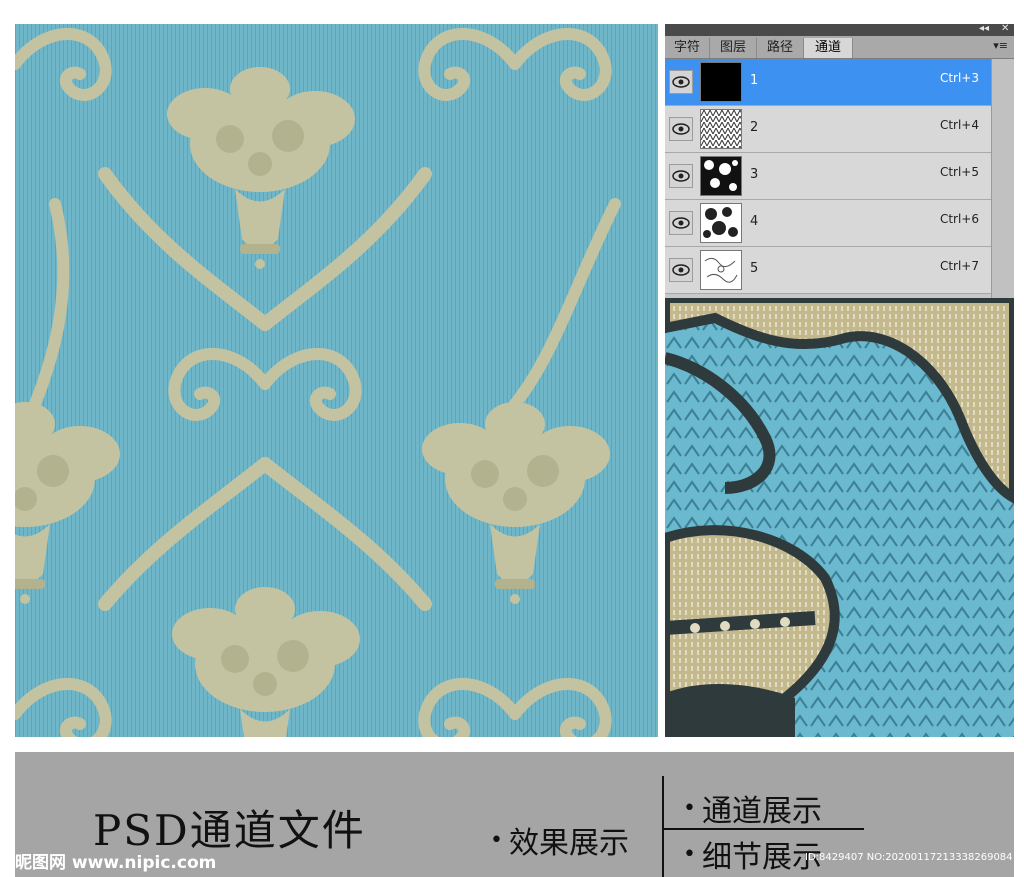 This screenshot has width=1024, height=877. I want to click on site-watermark: 昵图网 www.nipic.com, so click(116, 863).